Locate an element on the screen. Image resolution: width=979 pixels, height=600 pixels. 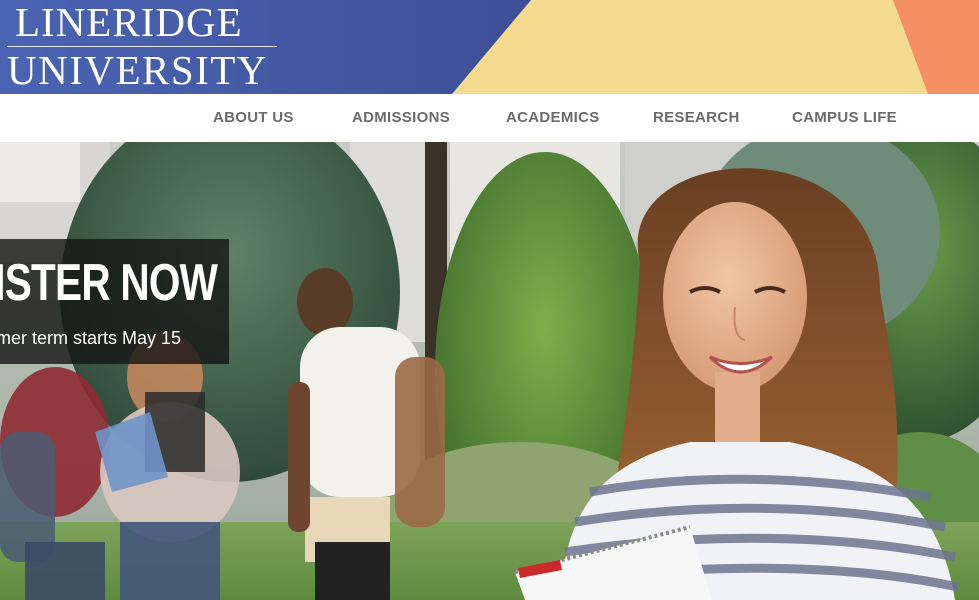
register-now-headline: GISTER NOW is located at coordinates (109, 283).